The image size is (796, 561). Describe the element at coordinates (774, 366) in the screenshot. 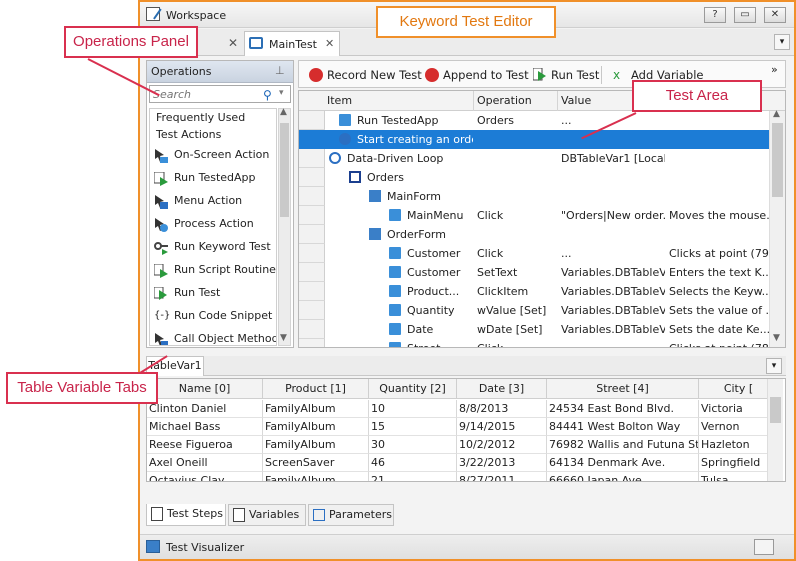

I see `tablevar-dropdown: ▾` at that location.